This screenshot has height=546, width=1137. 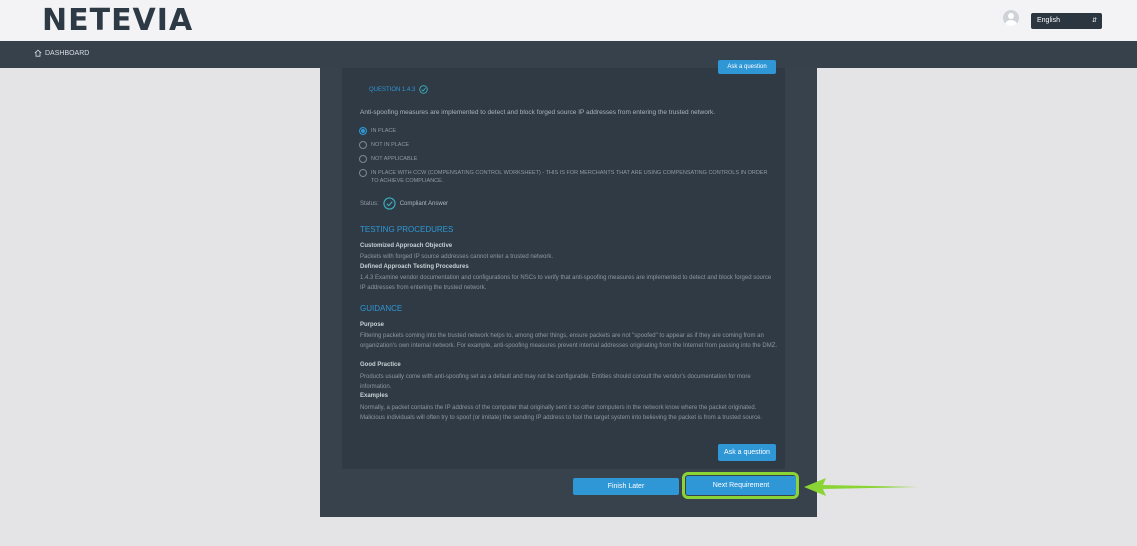 I want to click on dashboard-link: DASHBOARD, so click(x=61, y=53).